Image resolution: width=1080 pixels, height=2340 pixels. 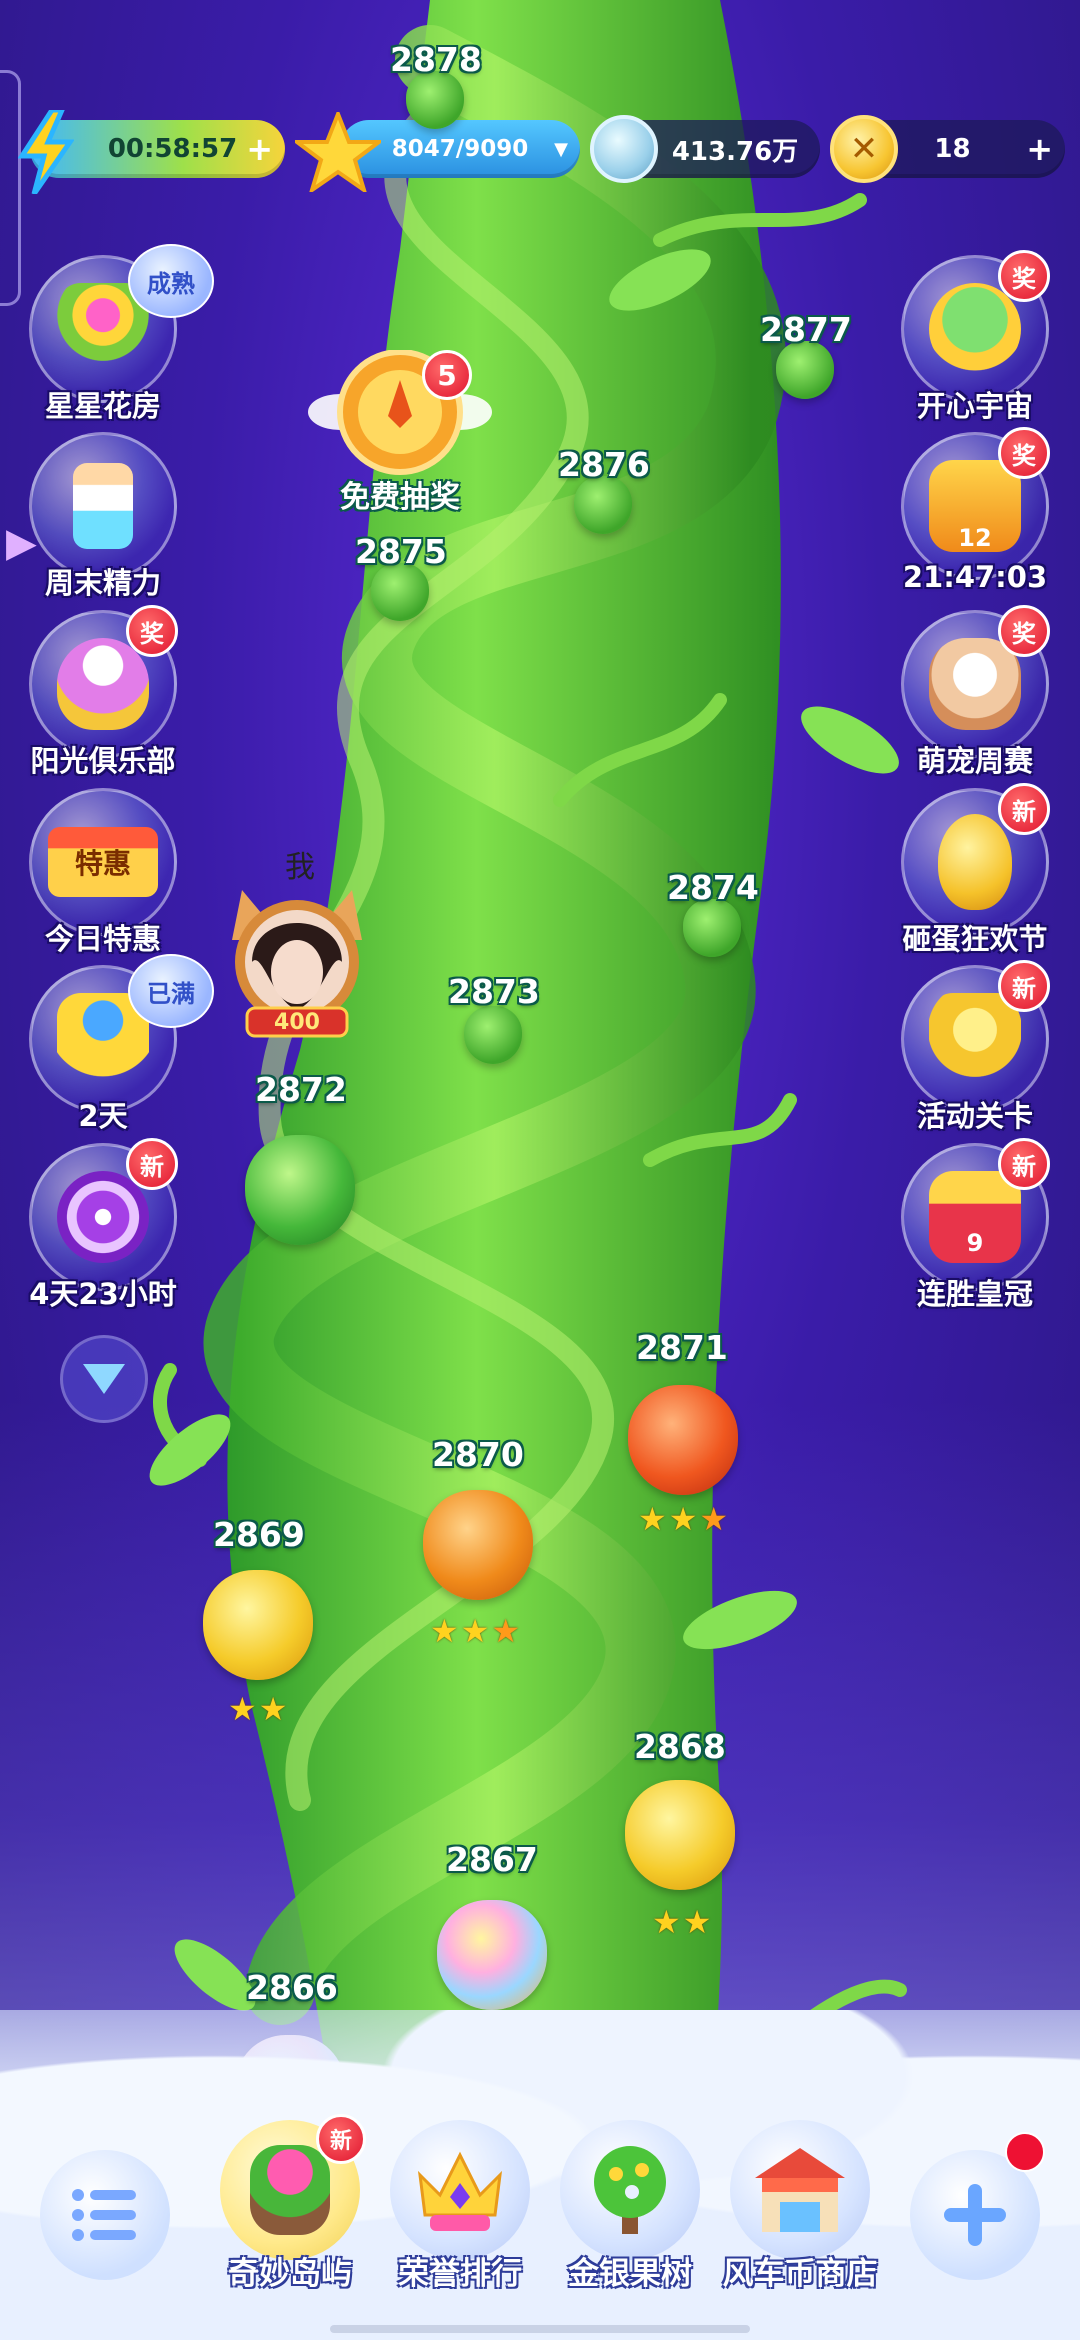 I want to click on event-timer-button: 新 4天23小时, so click(x=103, y=1224).